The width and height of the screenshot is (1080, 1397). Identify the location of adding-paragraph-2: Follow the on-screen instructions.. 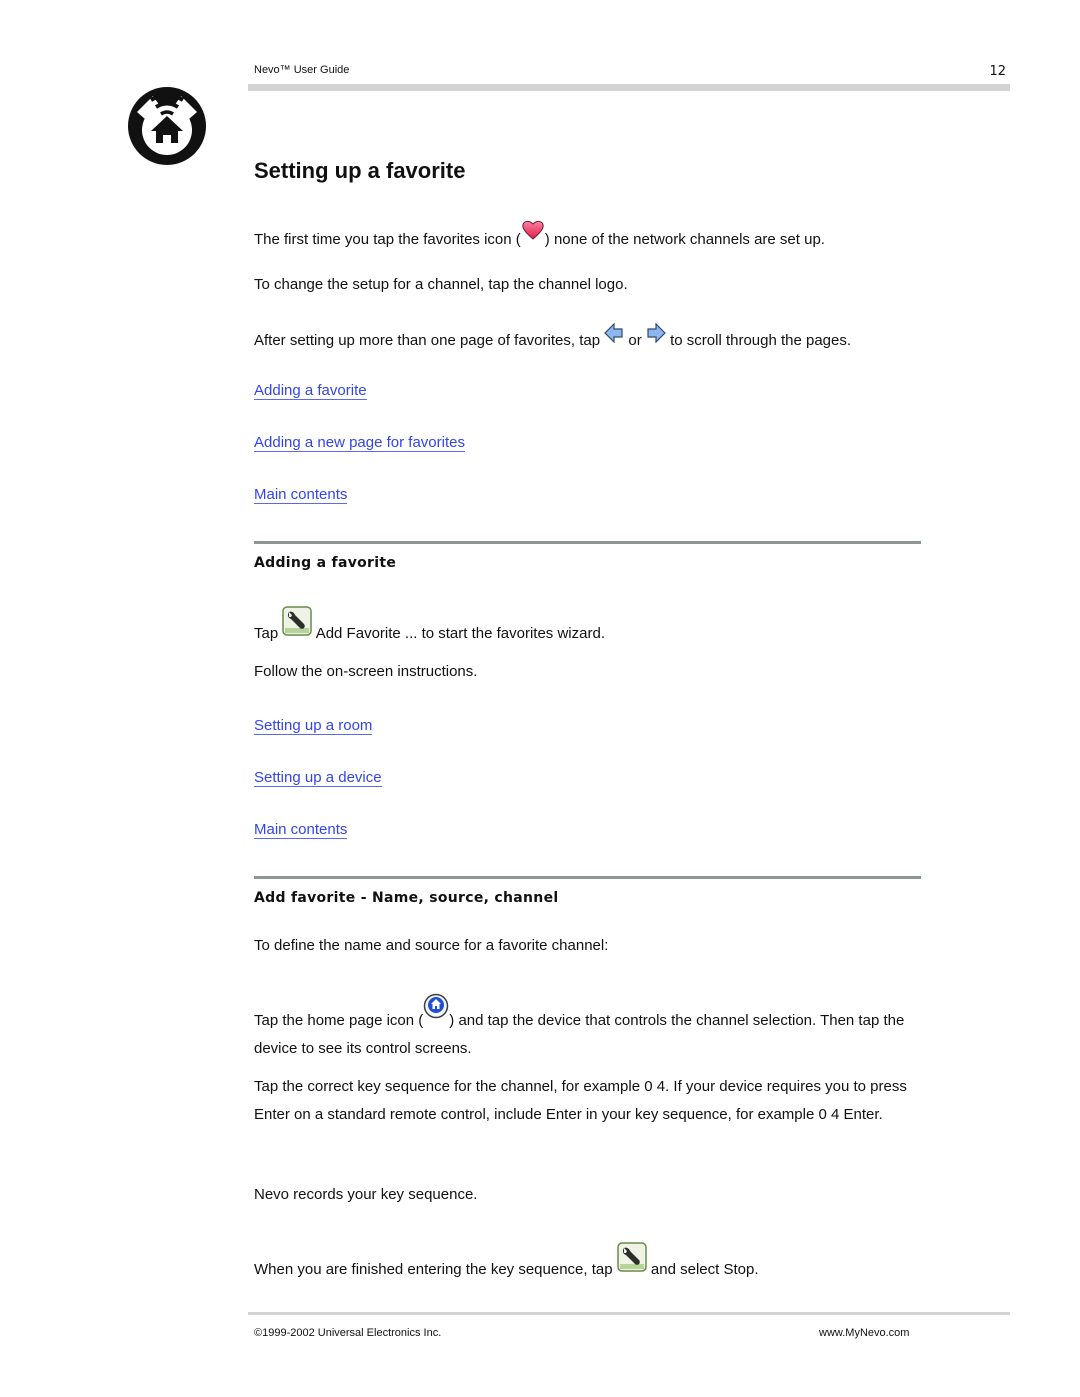
(366, 671).